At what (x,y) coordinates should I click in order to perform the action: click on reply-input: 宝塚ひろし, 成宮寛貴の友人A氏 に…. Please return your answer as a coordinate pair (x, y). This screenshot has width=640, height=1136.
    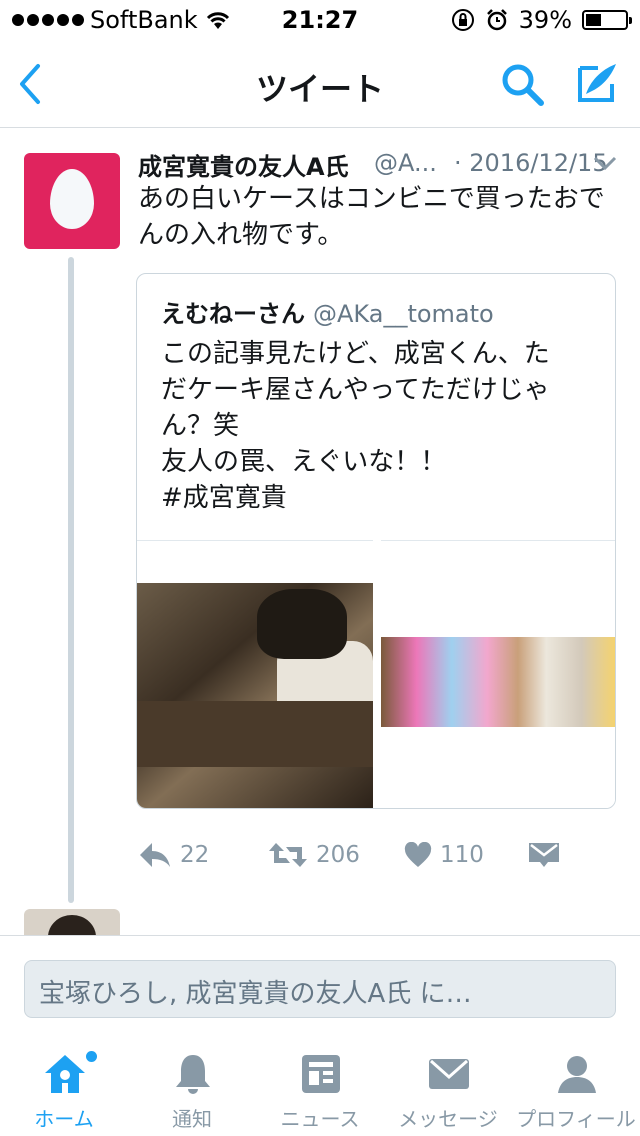
    Looking at the image, I should click on (320, 989).